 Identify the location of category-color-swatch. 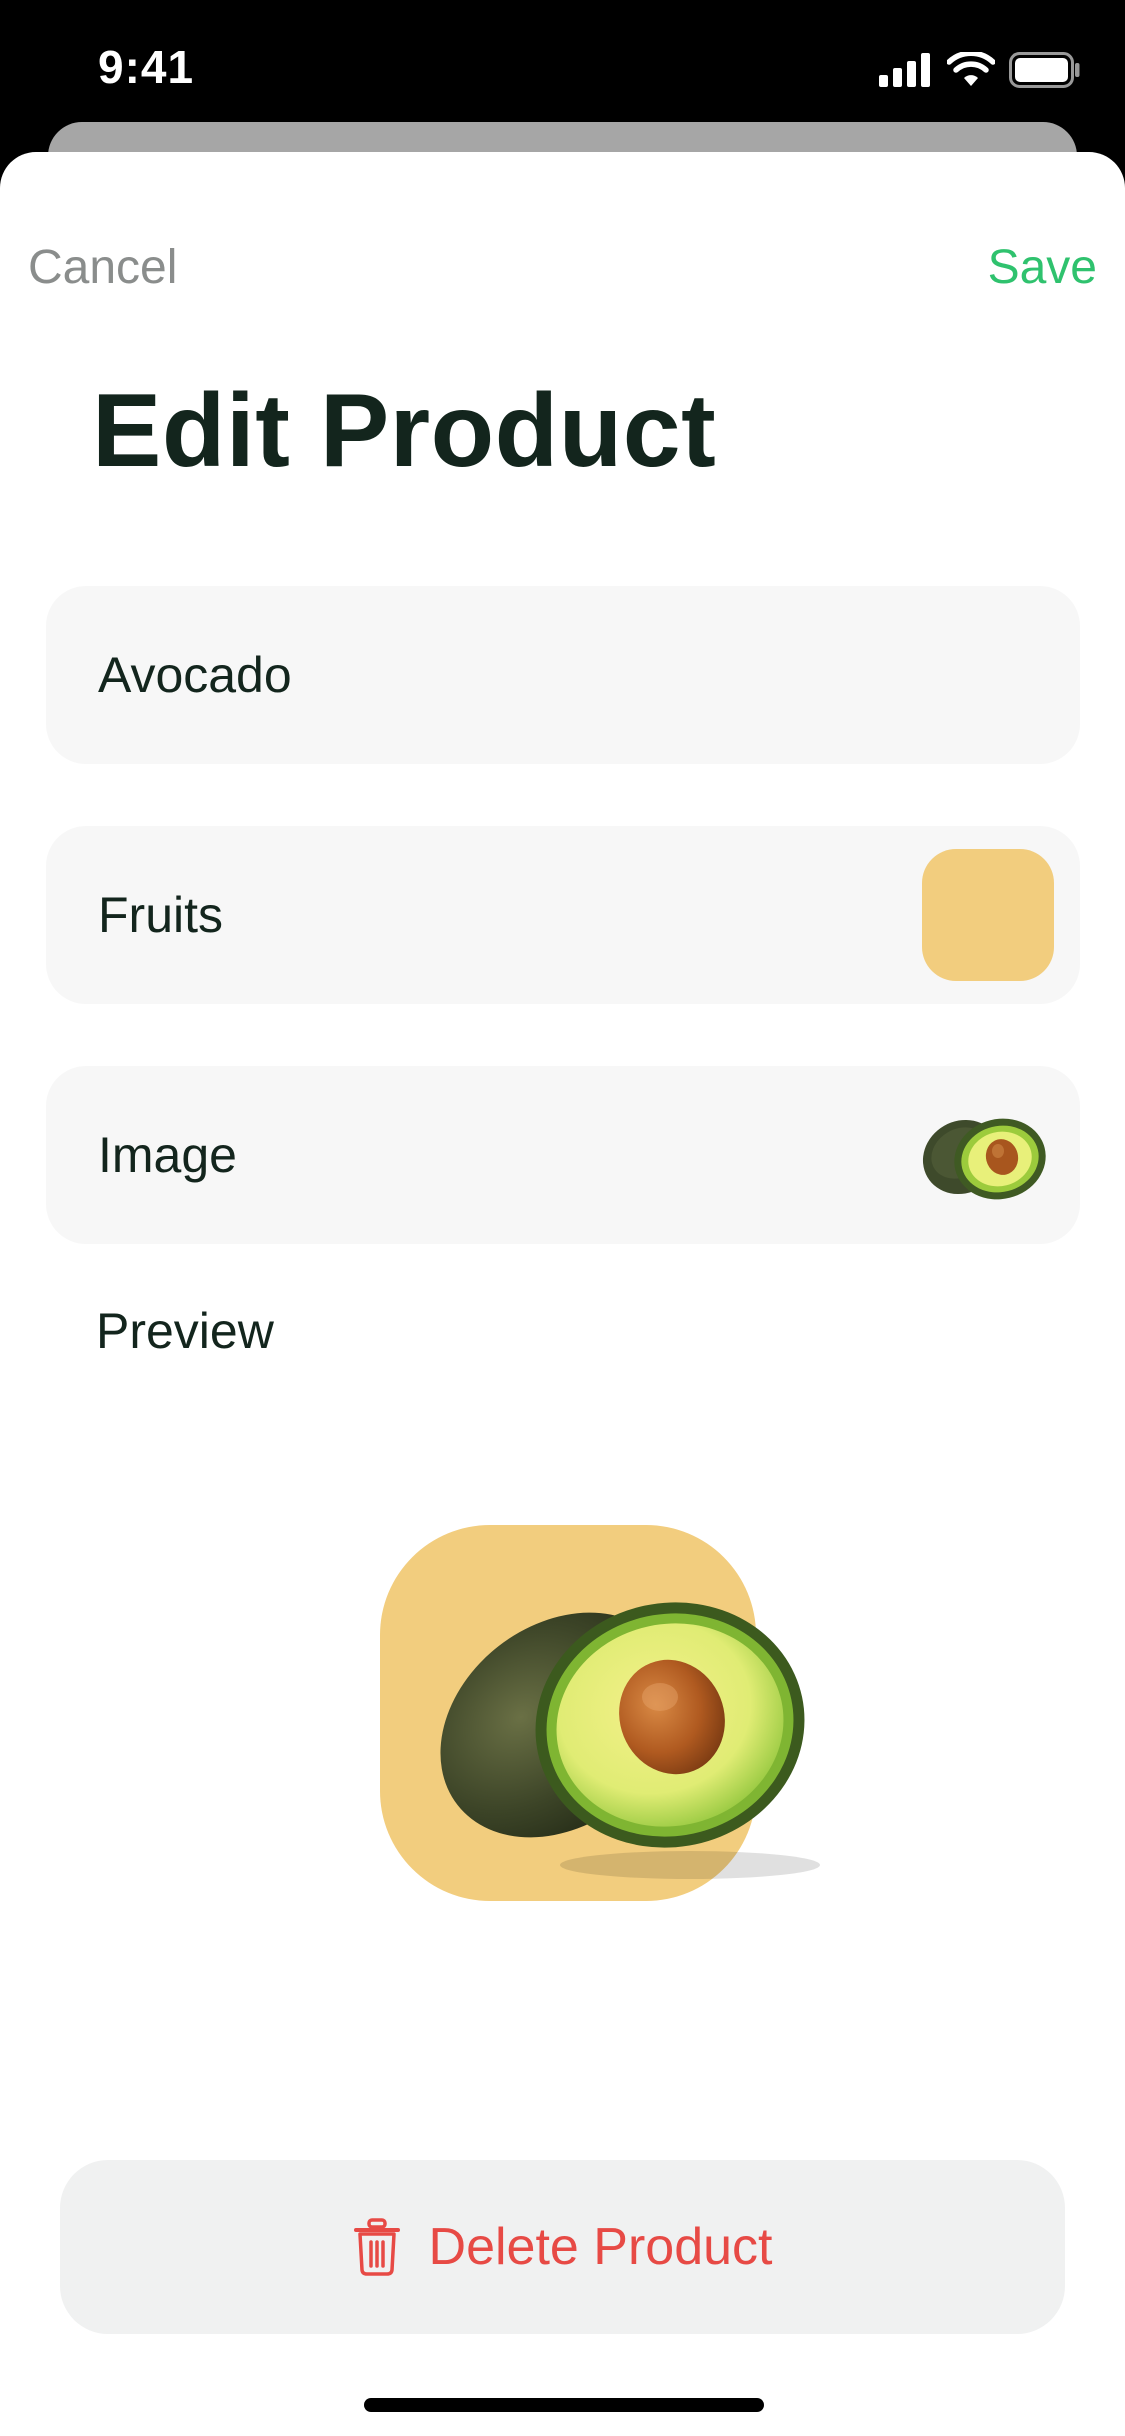
(988, 915).